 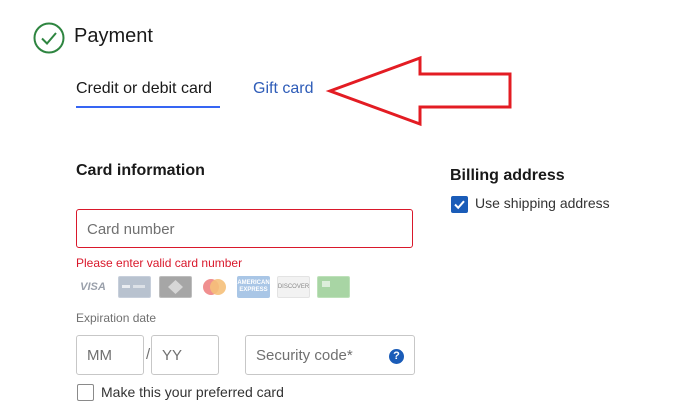 What do you see at coordinates (116, 318) in the screenshot?
I see `expiration-date-label: Expiration date` at bounding box center [116, 318].